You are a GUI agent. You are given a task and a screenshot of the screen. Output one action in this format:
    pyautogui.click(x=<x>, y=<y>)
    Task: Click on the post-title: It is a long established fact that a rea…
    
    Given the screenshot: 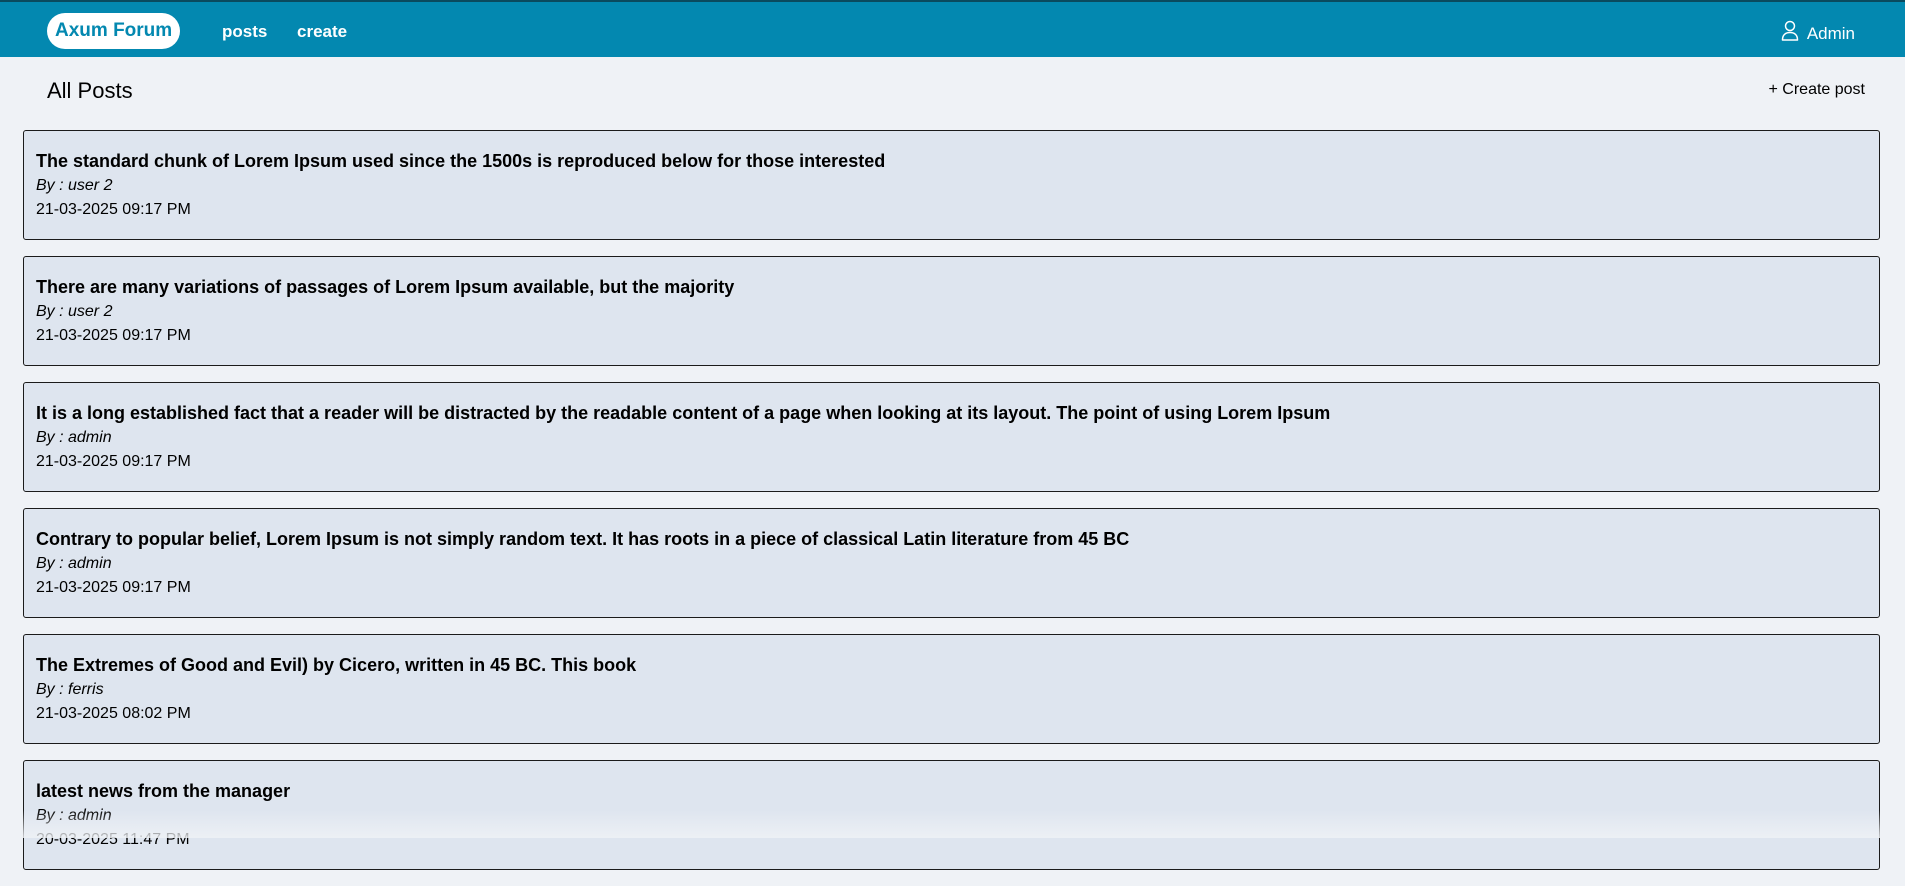 What is the action you would take?
    pyautogui.click(x=951, y=413)
    